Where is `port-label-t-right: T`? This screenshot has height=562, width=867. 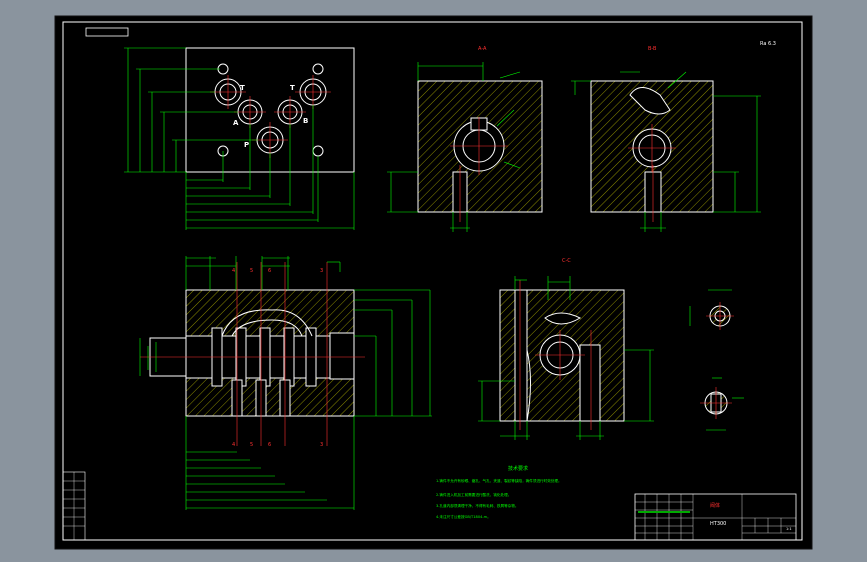
port-label-t-right: T is located at coordinates (292, 88).